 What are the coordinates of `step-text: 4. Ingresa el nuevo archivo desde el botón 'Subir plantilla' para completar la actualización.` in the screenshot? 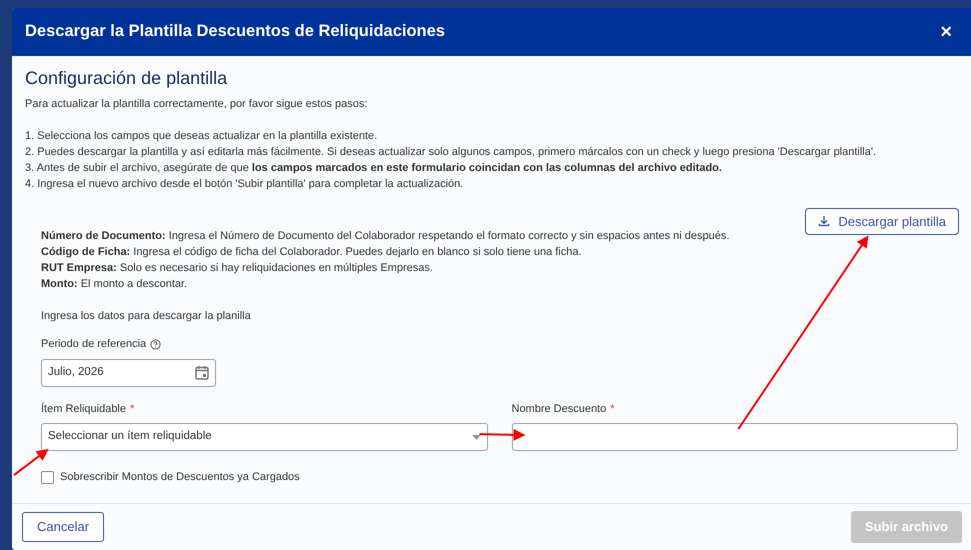 It's located at (244, 184).